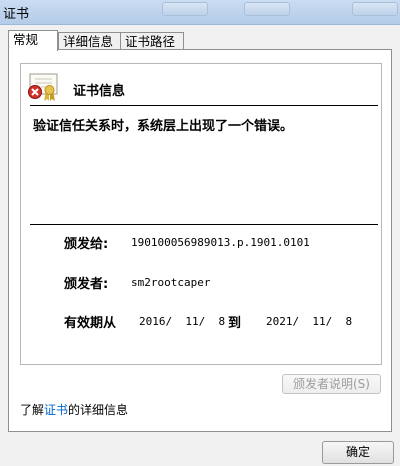 The image size is (400, 466). I want to click on issued-to-label: 颁发给:, so click(86, 244).